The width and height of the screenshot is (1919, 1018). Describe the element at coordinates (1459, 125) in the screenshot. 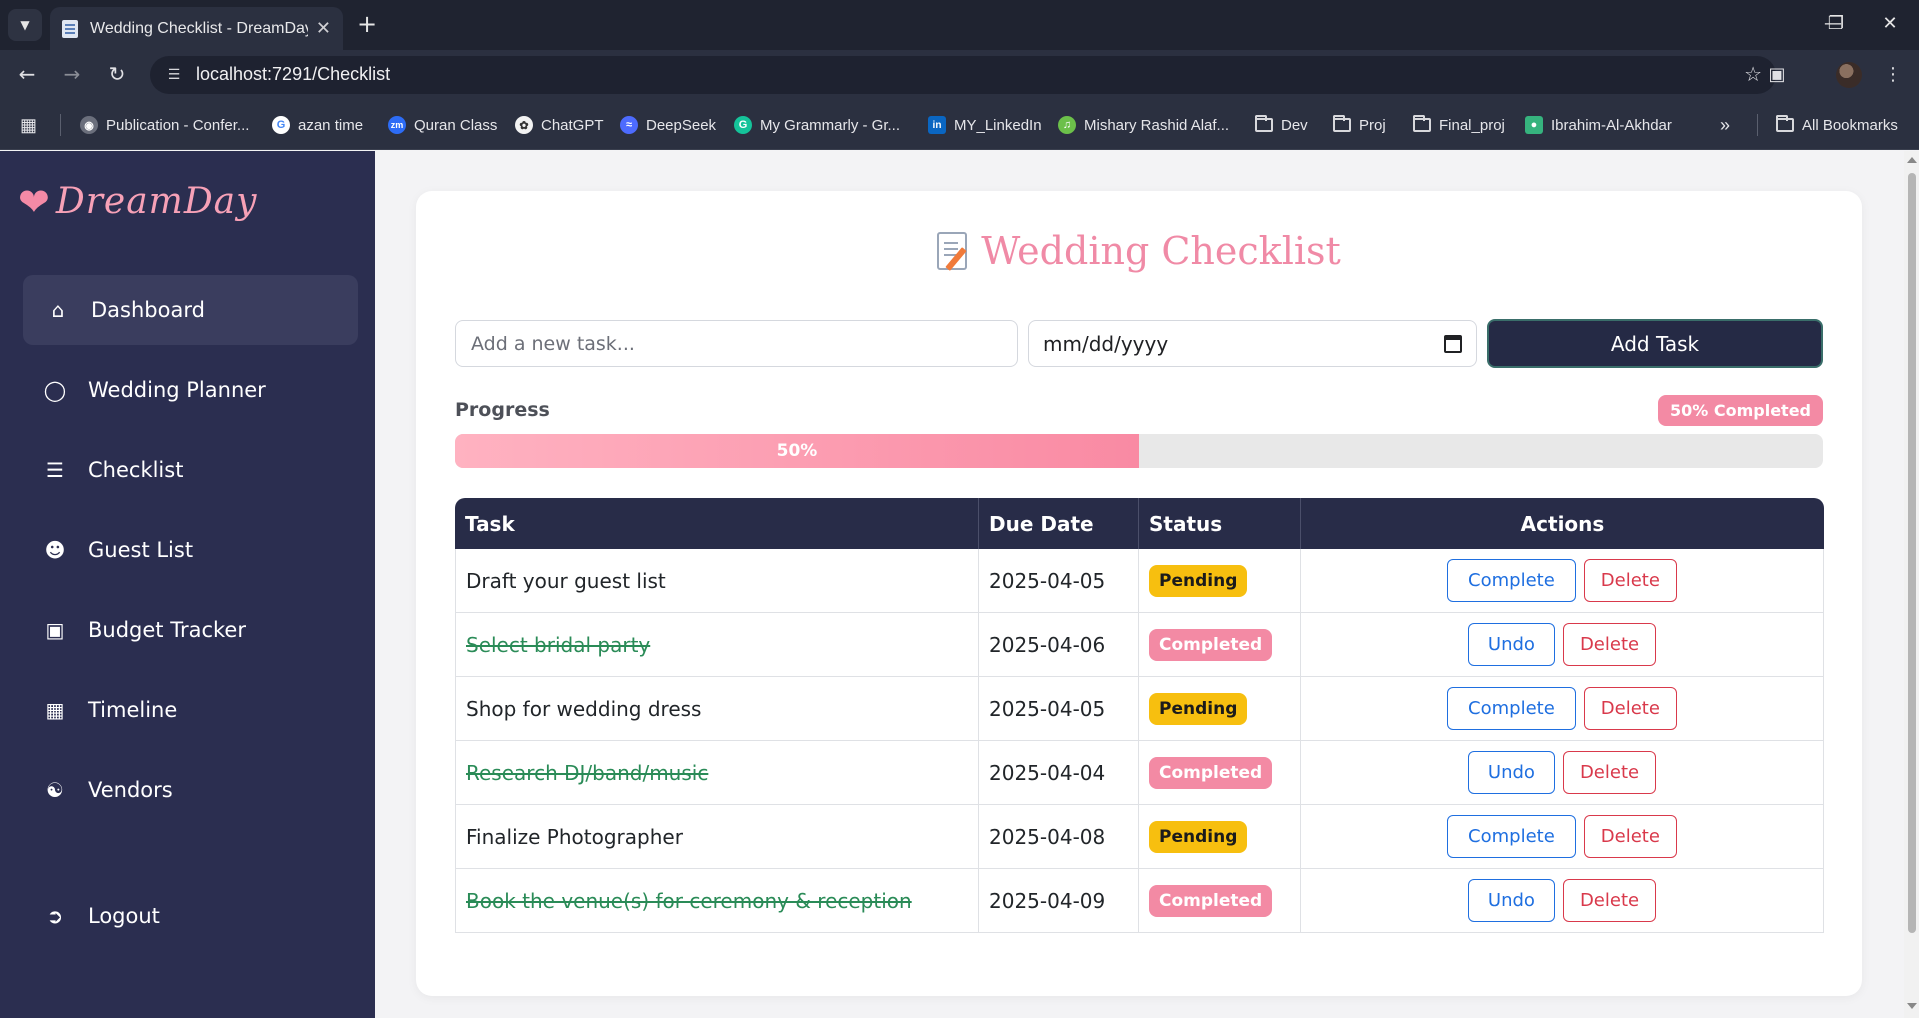

I see `bookmark-item: Final_proj` at that location.